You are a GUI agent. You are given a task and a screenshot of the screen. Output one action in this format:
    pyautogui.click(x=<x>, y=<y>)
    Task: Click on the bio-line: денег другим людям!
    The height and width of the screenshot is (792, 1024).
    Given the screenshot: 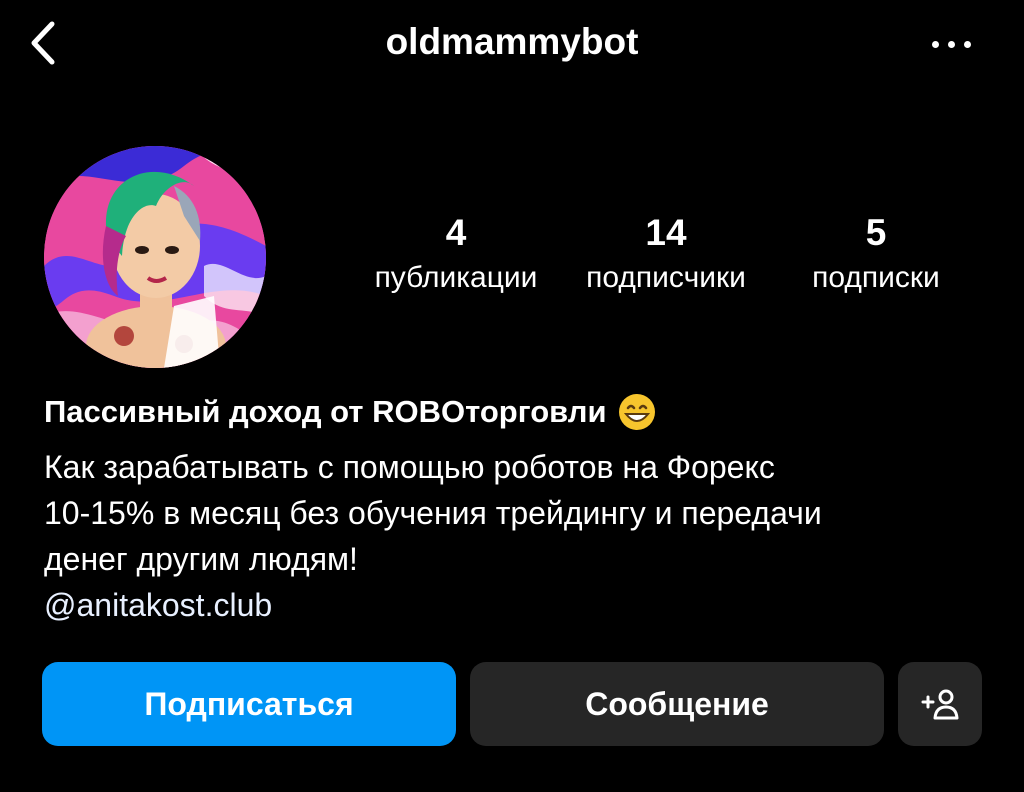 What is the action you would take?
    pyautogui.click(x=201, y=559)
    